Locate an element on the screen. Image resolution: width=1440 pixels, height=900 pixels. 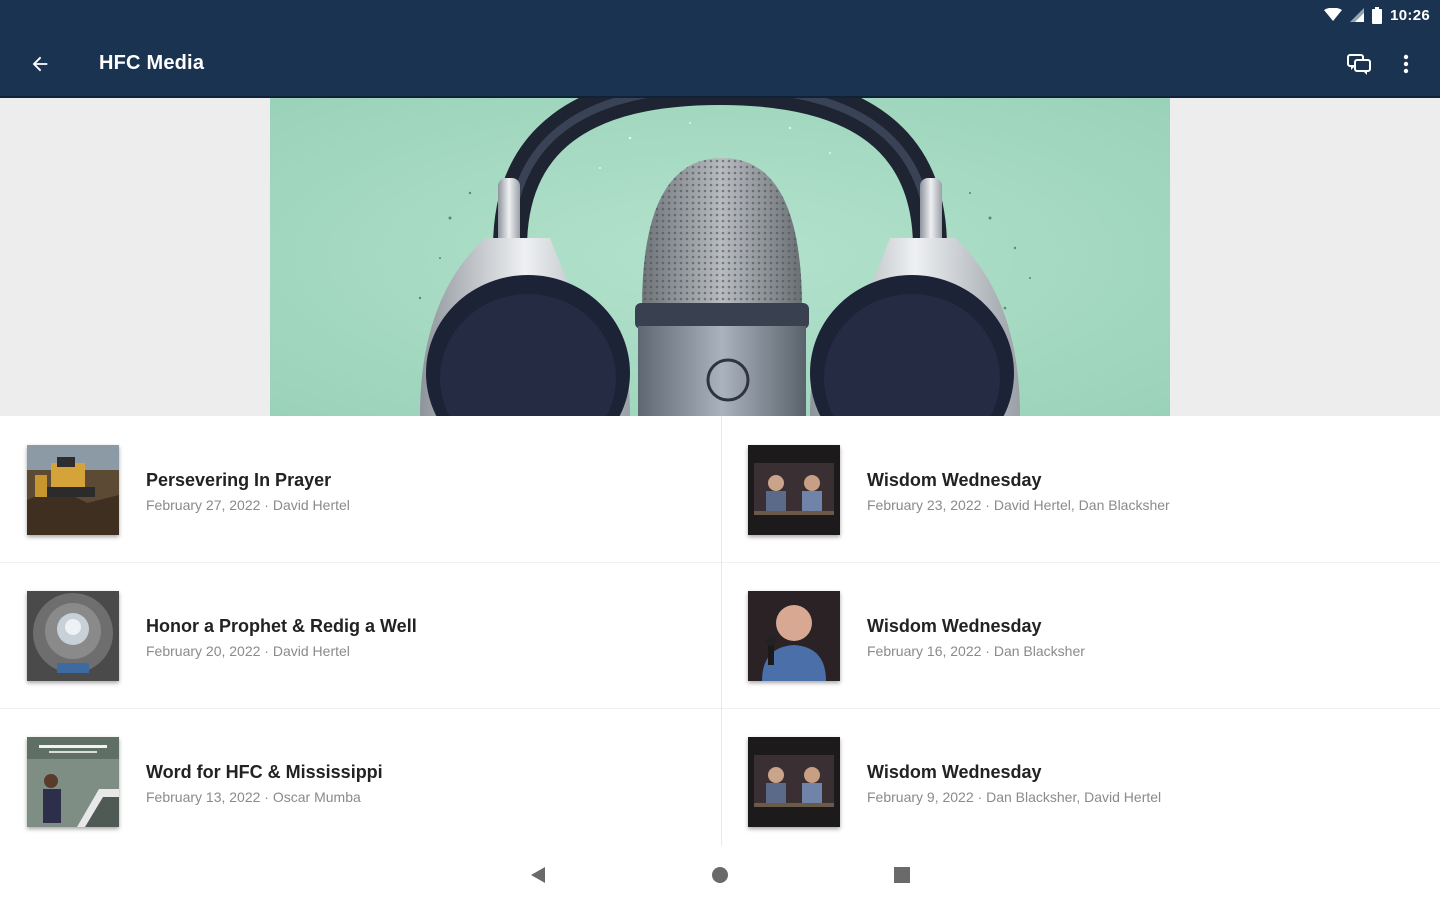
item-meta: February 16, 2022 · Dan Blacksher is located at coordinates (976, 651).